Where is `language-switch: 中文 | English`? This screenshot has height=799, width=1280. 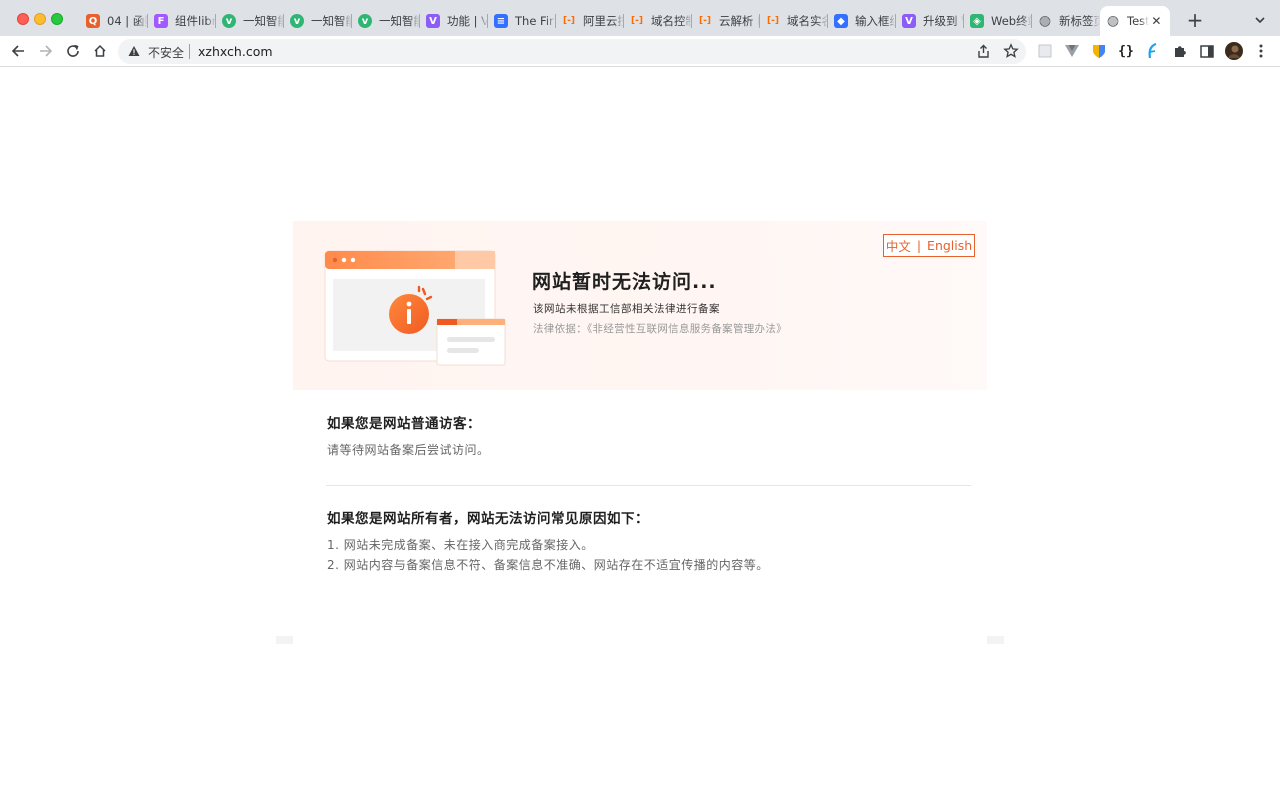
language-switch: 中文 | English is located at coordinates (929, 245).